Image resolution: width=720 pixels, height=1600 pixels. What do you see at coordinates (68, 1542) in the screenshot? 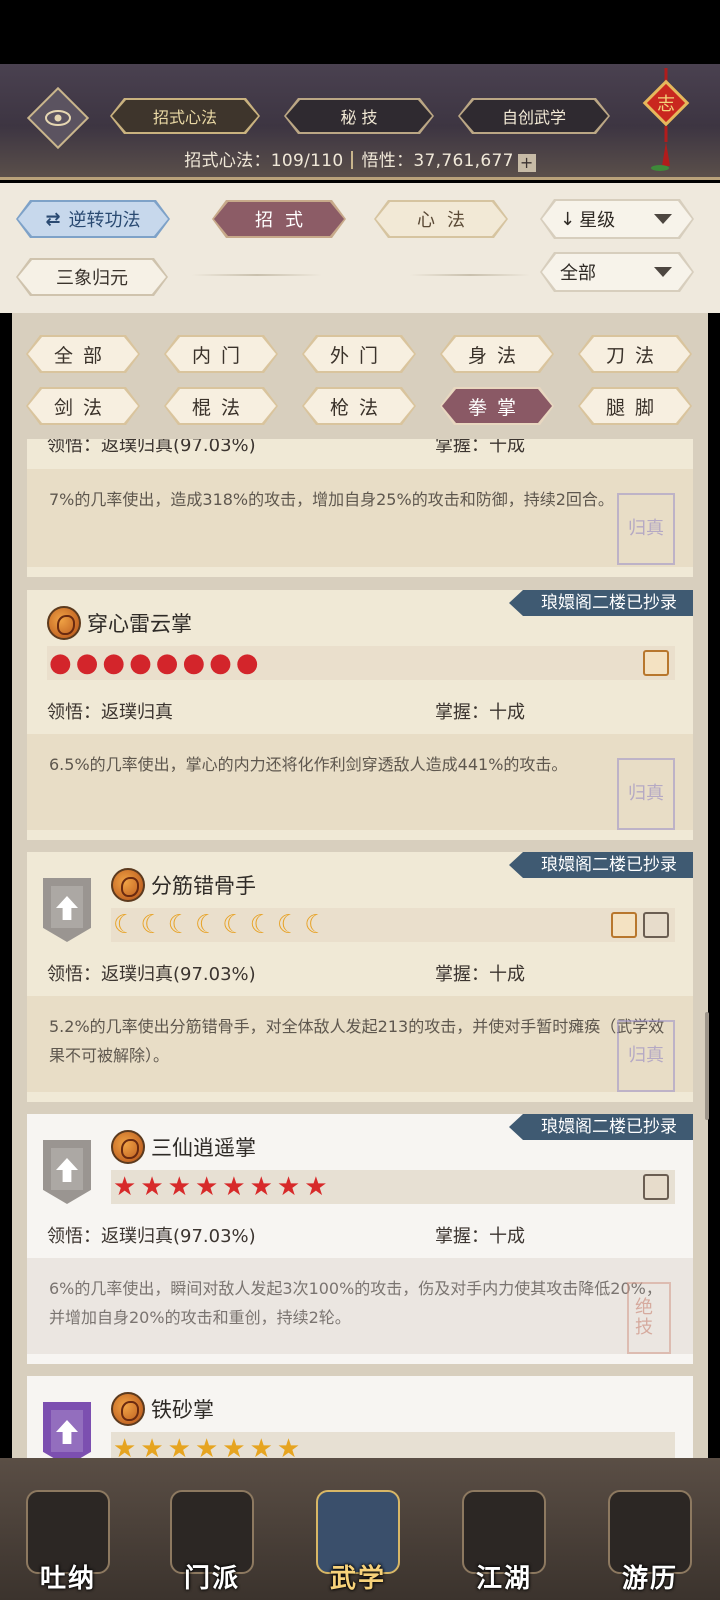
I see `nav-tuna: 吐纳` at bounding box center [68, 1542].